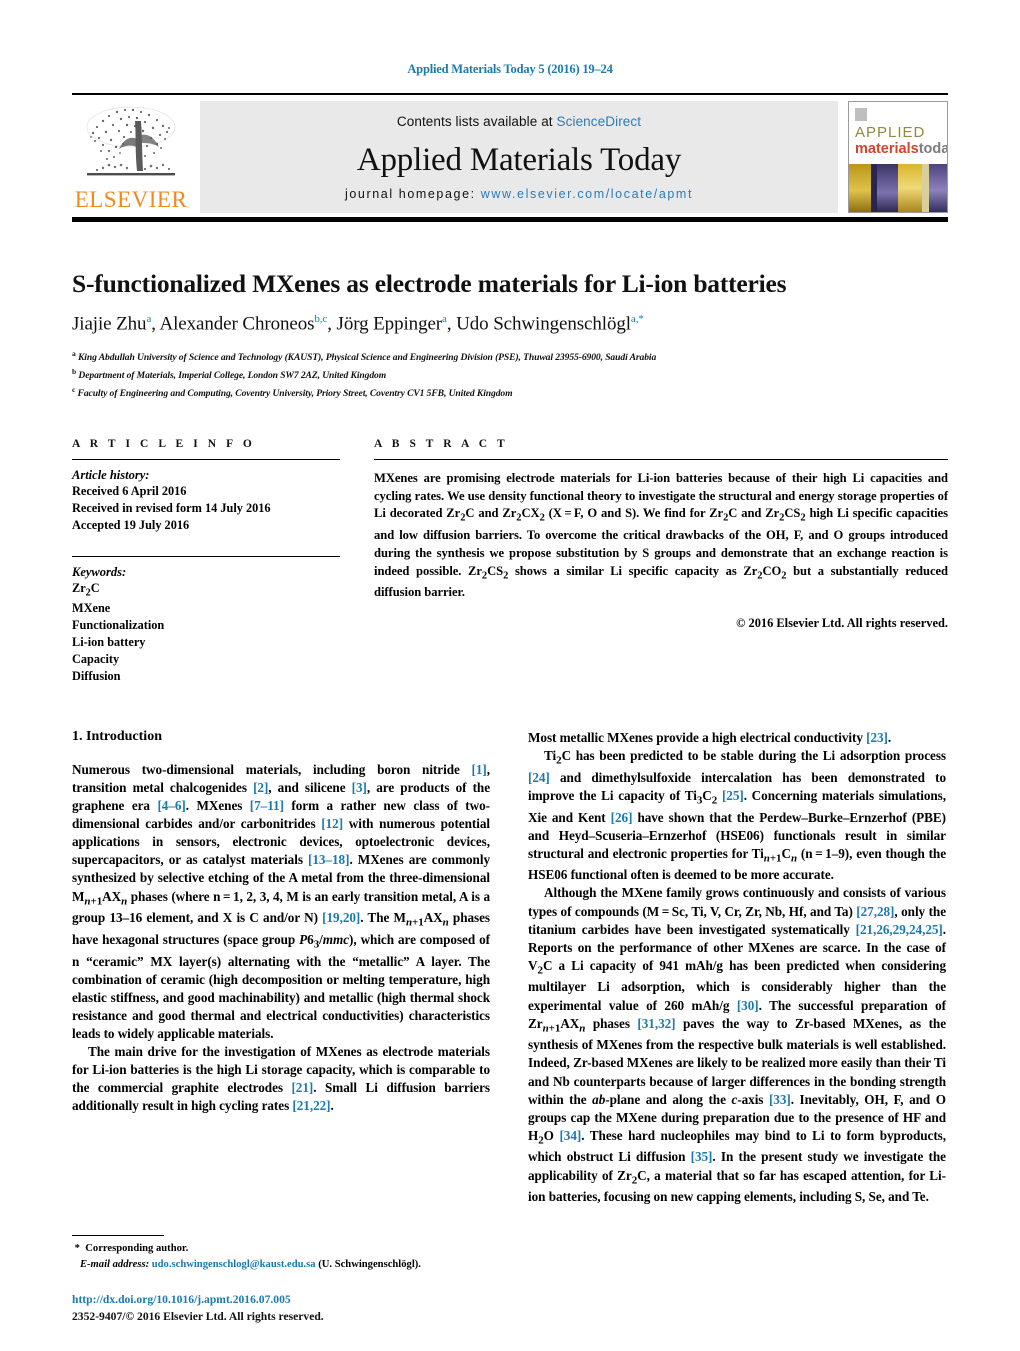 This screenshot has height=1351, width=1020. I want to click on keyword-item: Zr2C, so click(86, 589).